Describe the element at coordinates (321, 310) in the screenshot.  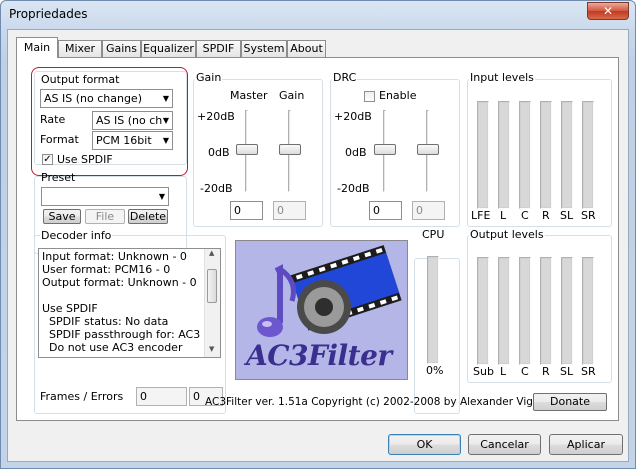
I see `ac3filter-logo: AC3Filter` at that location.